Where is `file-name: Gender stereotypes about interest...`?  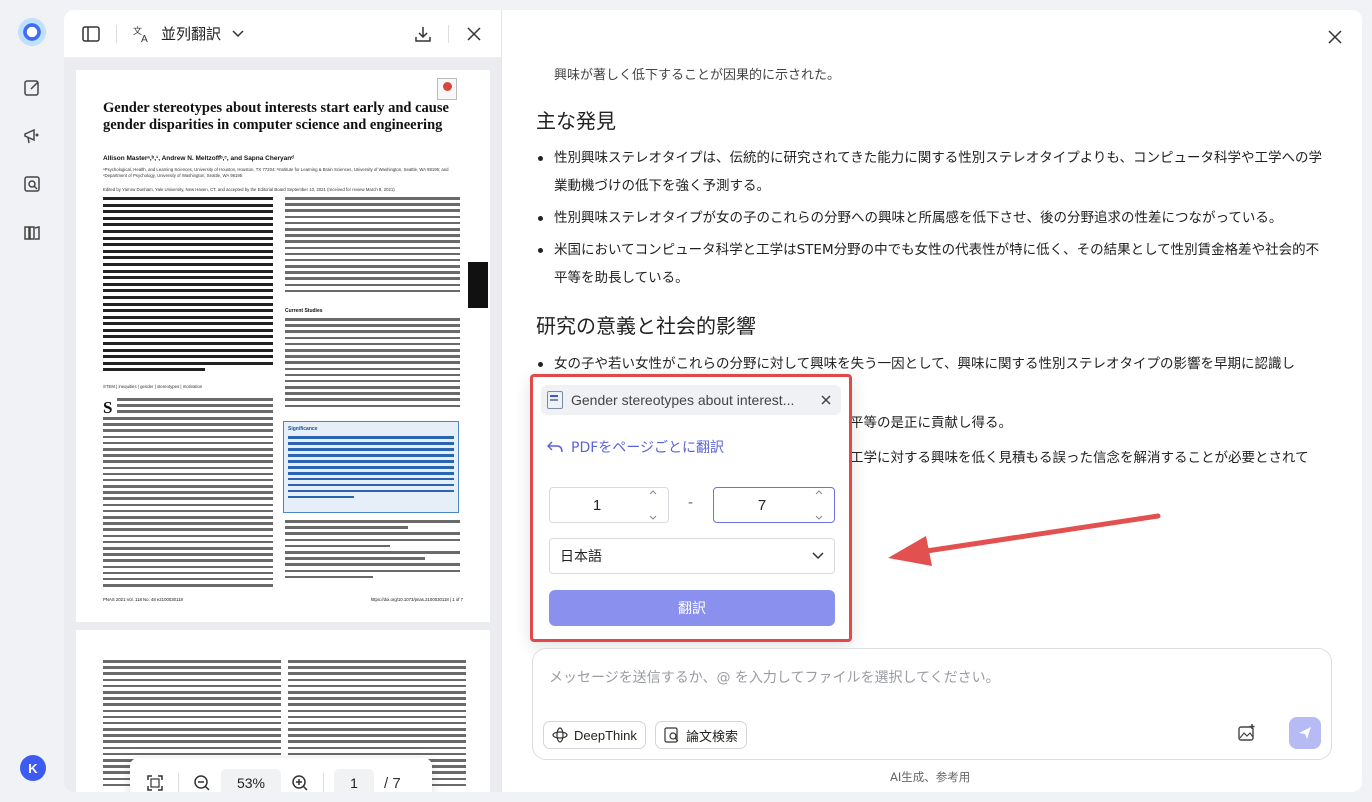
file-name: Gender stereotypes about interest... is located at coordinates (683, 400).